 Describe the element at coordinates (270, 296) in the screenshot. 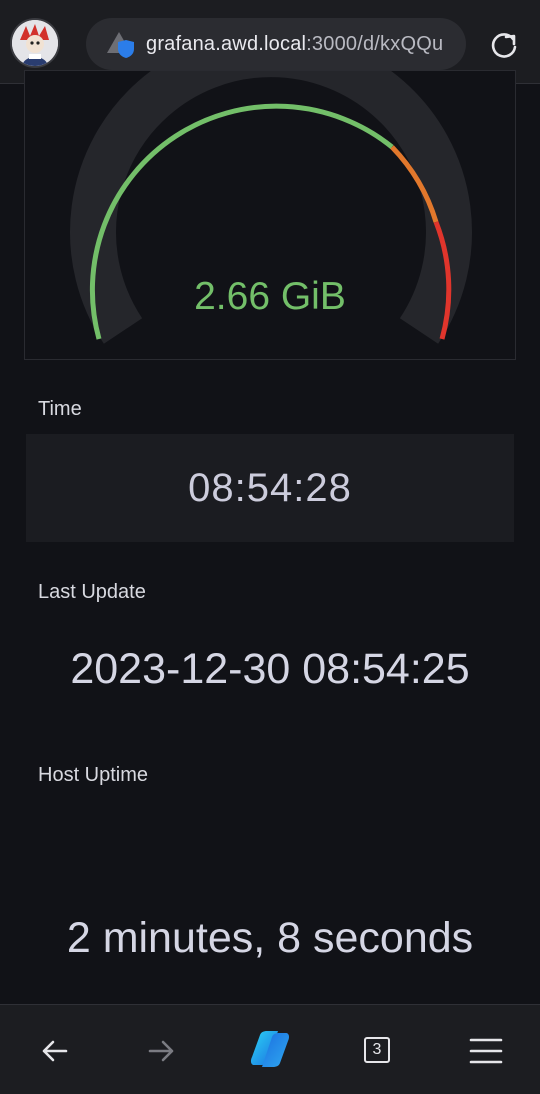

I see `gauge-value-text: 2.66 GiB` at that location.